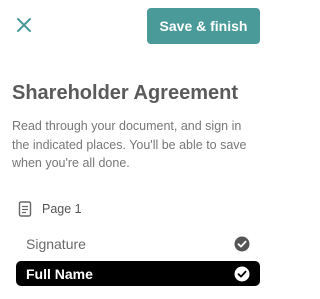 This screenshot has height=299, width=320. What do you see at coordinates (138, 273) in the screenshot?
I see `full-name-field-item: Full Name` at bounding box center [138, 273].